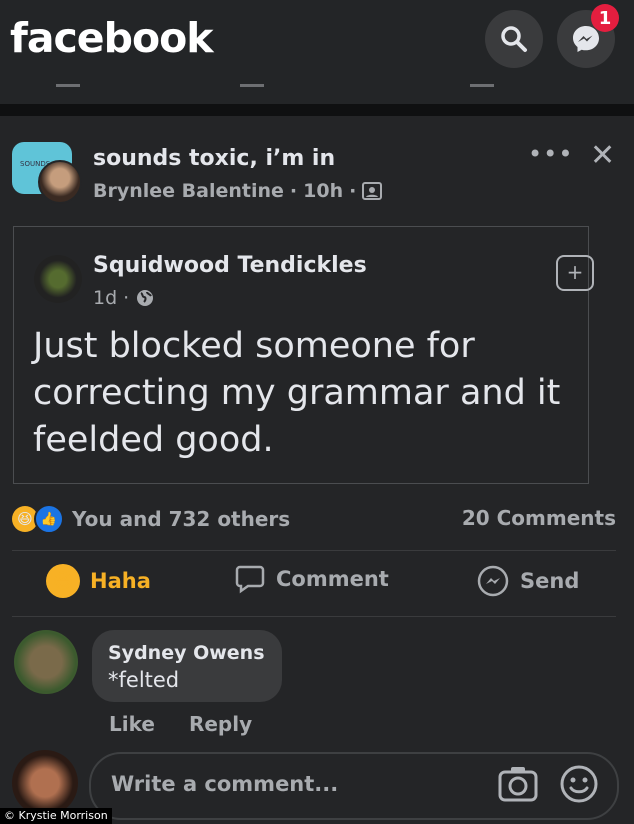 The image size is (634, 824). What do you see at coordinates (145, 298) in the screenshot?
I see `globe-icon` at bounding box center [145, 298].